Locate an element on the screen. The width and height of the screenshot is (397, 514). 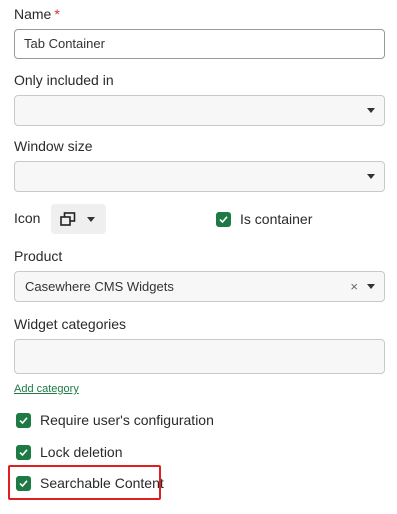
highlight-box is located at coordinates (84, 482).